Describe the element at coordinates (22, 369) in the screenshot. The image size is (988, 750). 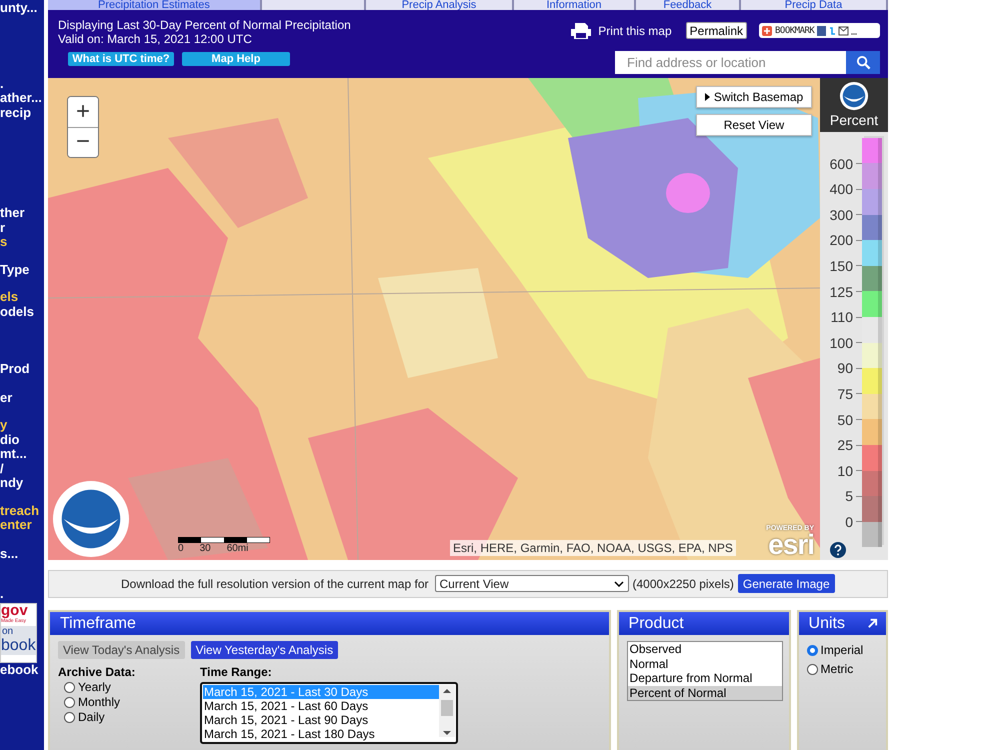
I see `sidebar-link: Prod` at that location.